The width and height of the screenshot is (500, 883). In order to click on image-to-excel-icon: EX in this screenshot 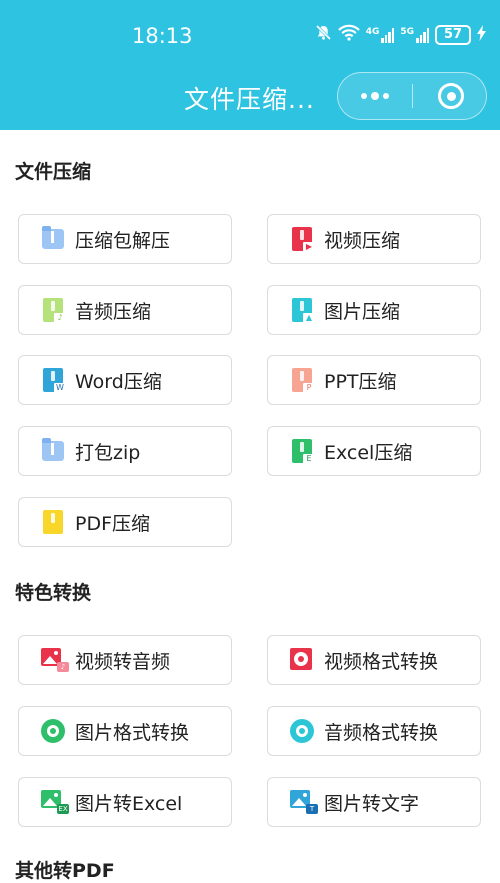, I will do `click(55, 802)`.